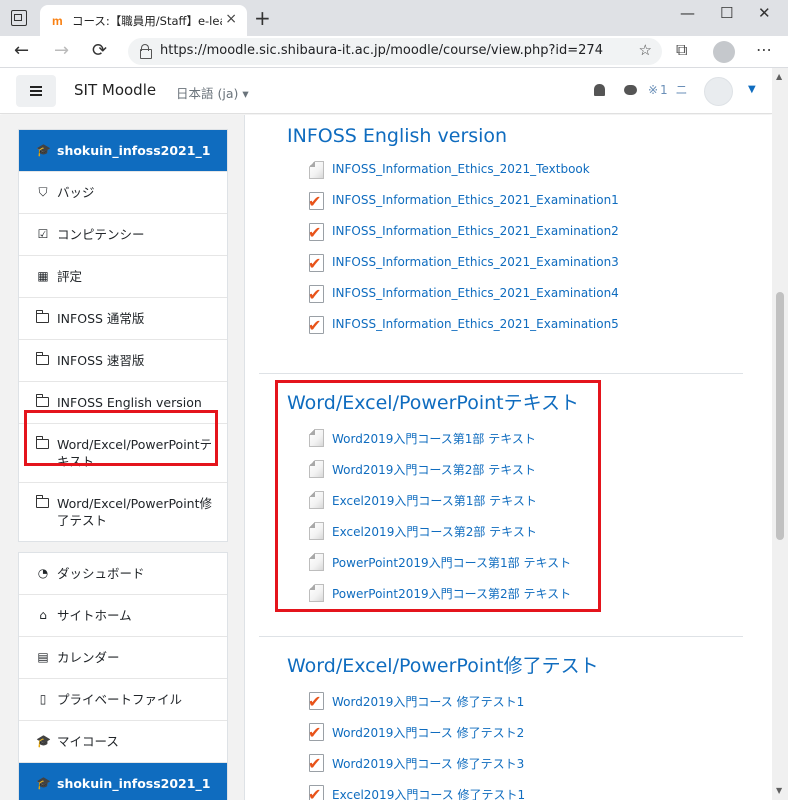 This screenshot has height=800, width=788. What do you see at coordinates (451, 593) in the screenshot?
I see `activity-link: PowerPoint2019入門コース第2部 テキスト` at bounding box center [451, 593].